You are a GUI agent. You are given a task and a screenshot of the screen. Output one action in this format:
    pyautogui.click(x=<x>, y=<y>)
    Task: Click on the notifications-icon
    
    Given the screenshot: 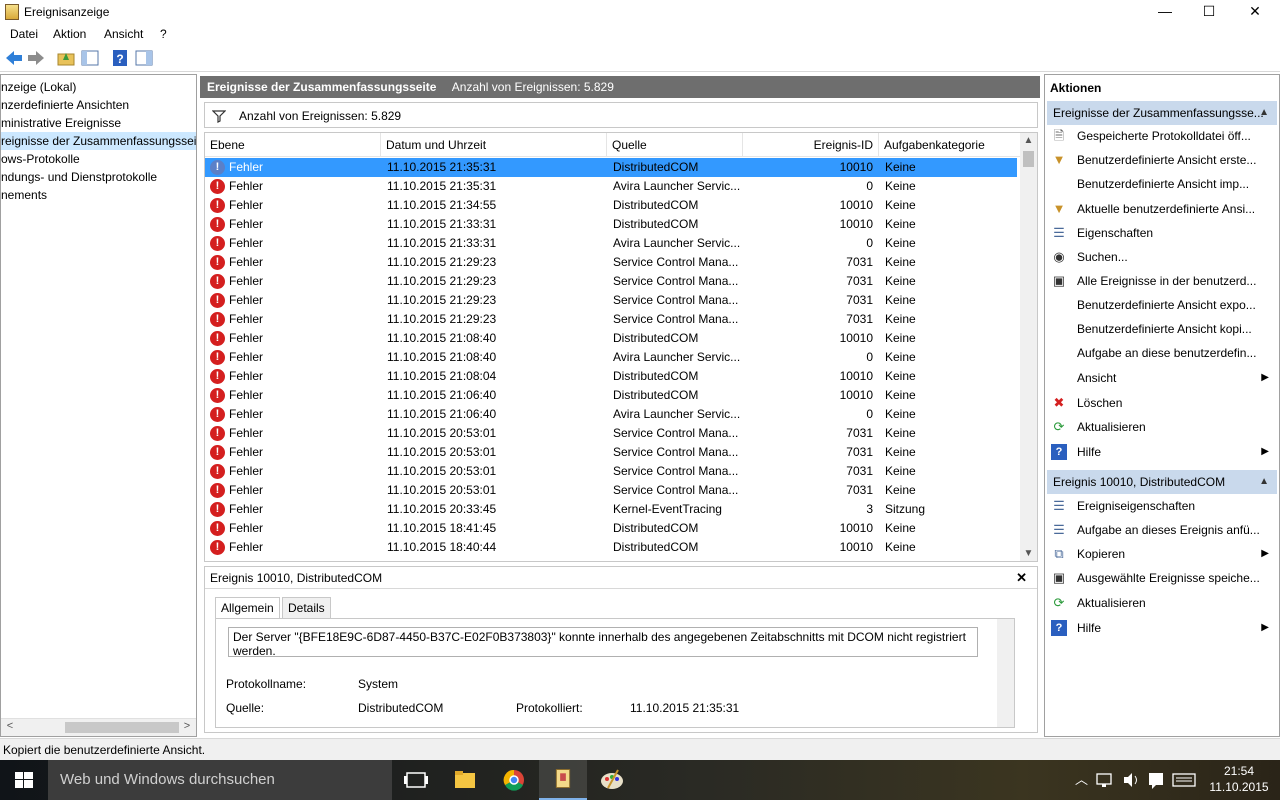 What is the action you would take?
    pyautogui.click(x=1156, y=780)
    